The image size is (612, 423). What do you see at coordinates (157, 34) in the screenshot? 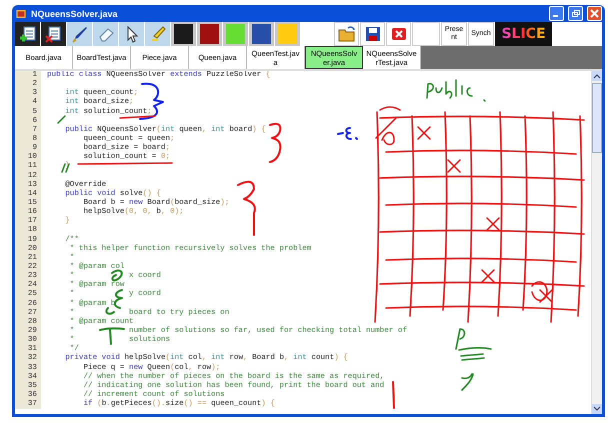
I see `highlighter-button` at bounding box center [157, 34].